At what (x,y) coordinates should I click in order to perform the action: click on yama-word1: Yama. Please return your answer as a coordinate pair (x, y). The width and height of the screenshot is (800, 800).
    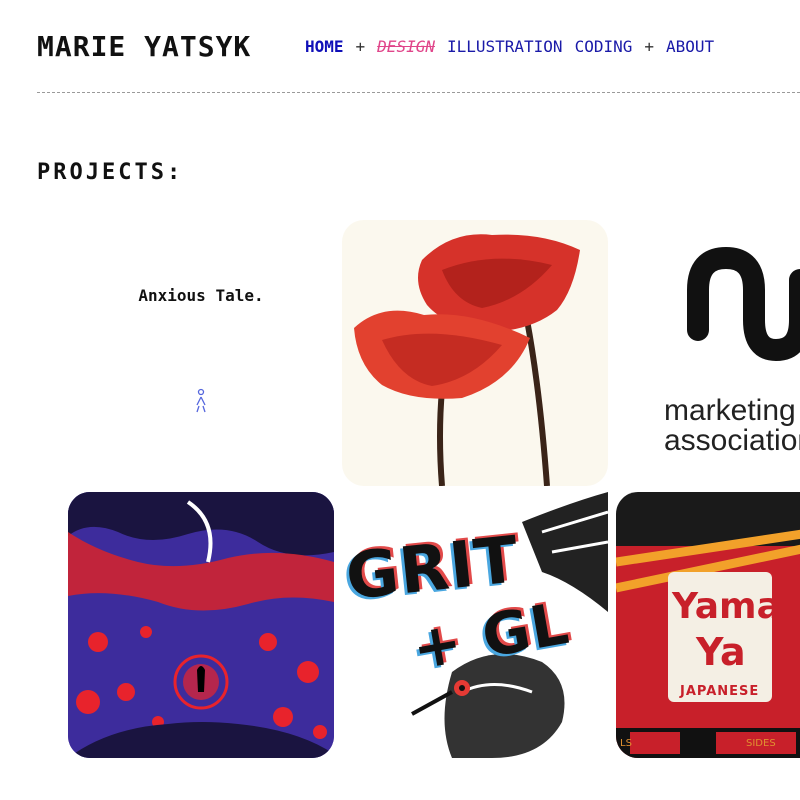
    Looking at the image, I should click on (726, 606).